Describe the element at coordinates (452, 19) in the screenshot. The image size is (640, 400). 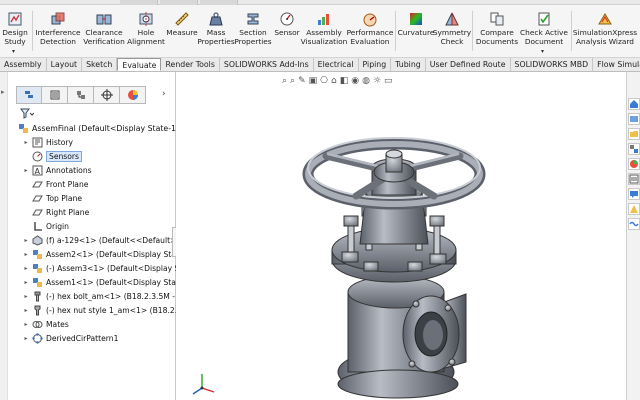
I see `symmetry-check-icon` at that location.